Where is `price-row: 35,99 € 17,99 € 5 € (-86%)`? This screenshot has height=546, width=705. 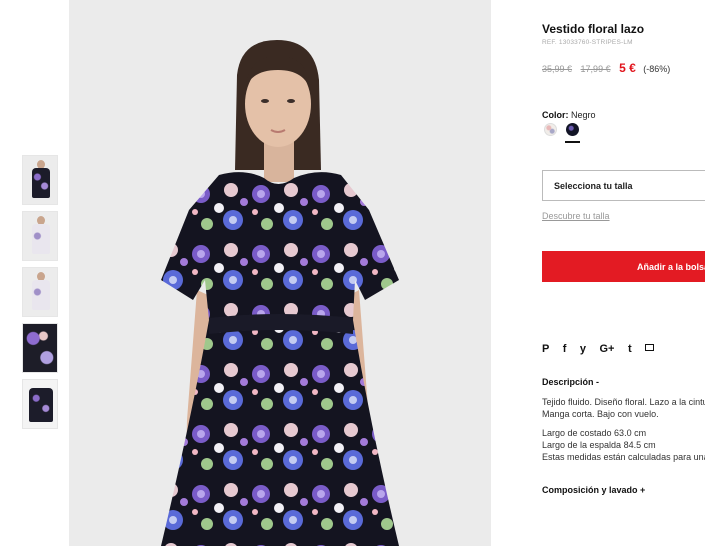
price-row: 35,99 € 17,99 € 5 € (-86%) is located at coordinates (606, 68).